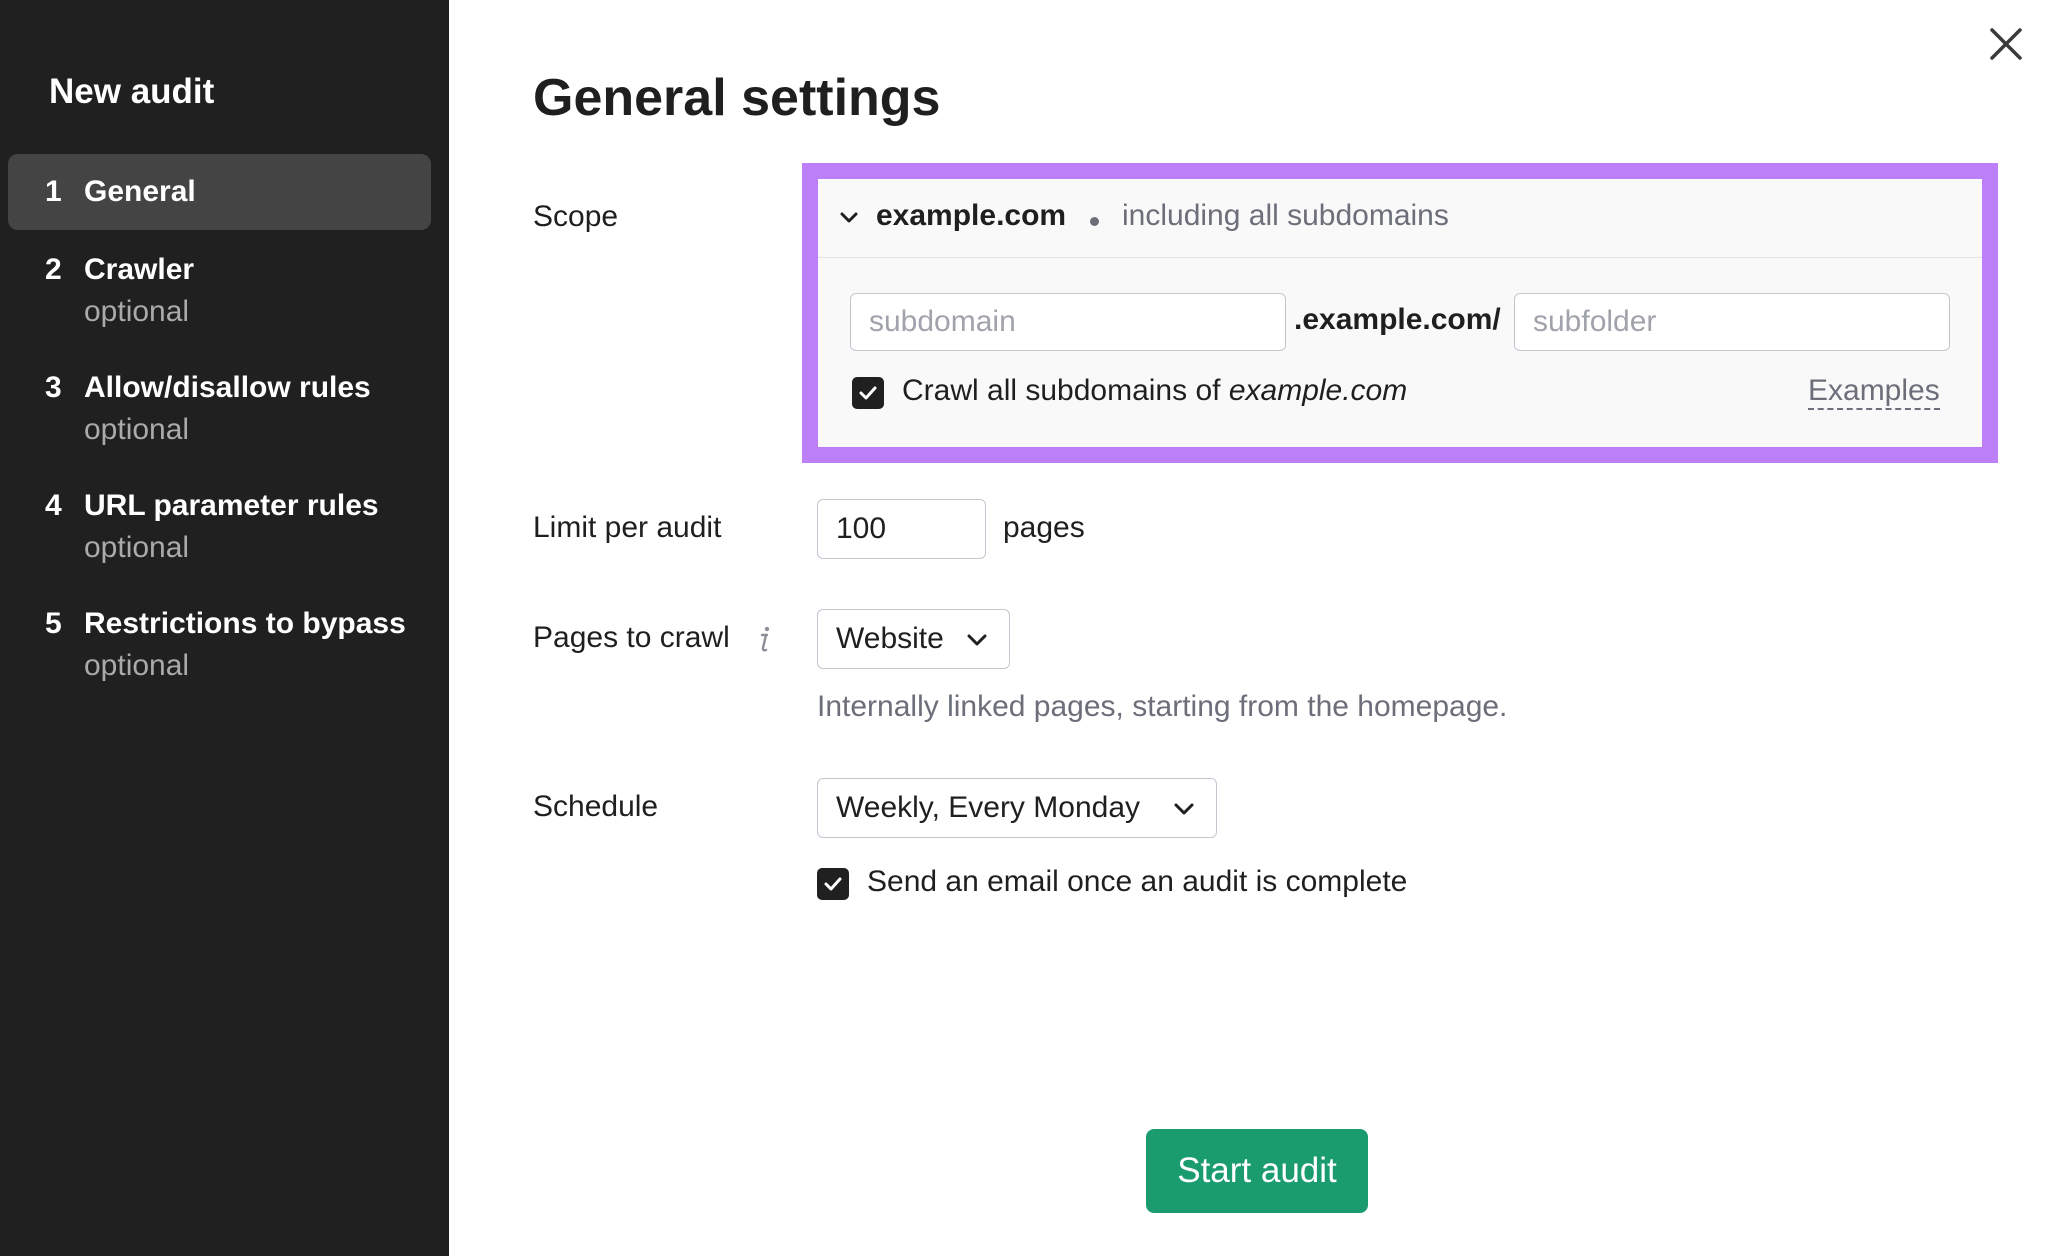 The image size is (2048, 1256). What do you see at coordinates (1874, 392) in the screenshot?
I see `examples-link: Examples` at bounding box center [1874, 392].